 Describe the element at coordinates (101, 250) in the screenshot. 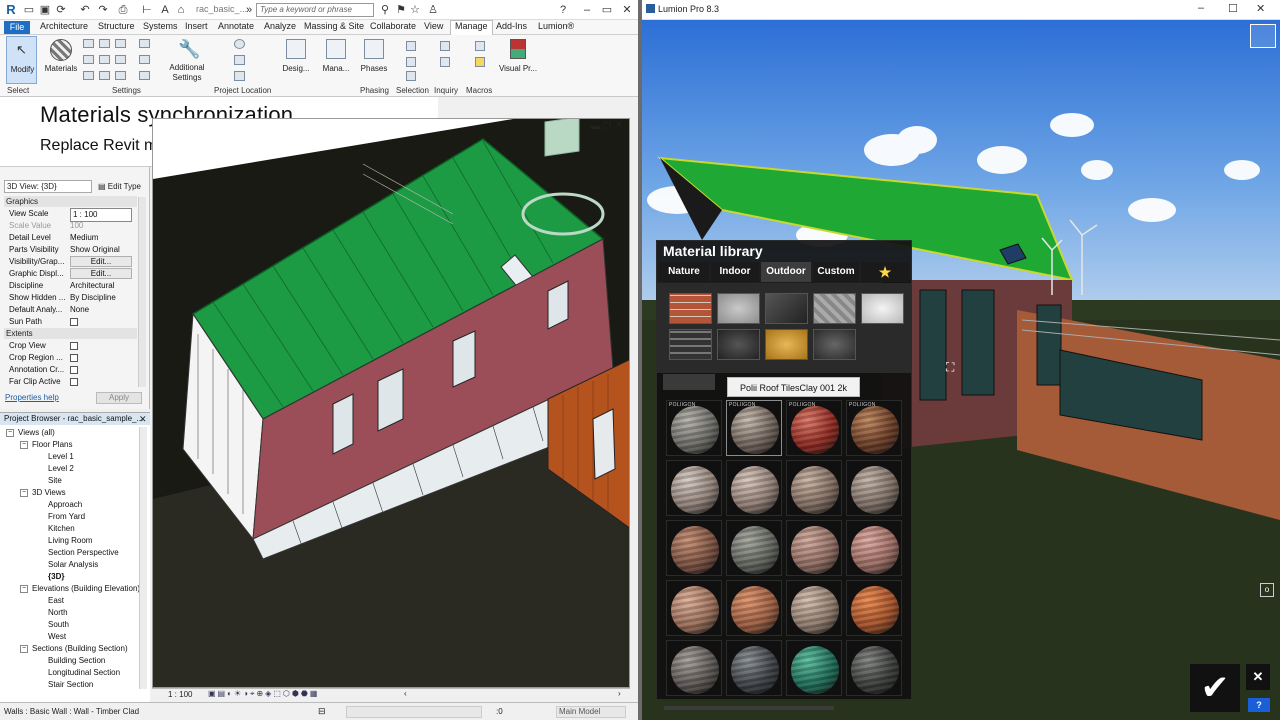

I see `property-value: Show Original` at that location.